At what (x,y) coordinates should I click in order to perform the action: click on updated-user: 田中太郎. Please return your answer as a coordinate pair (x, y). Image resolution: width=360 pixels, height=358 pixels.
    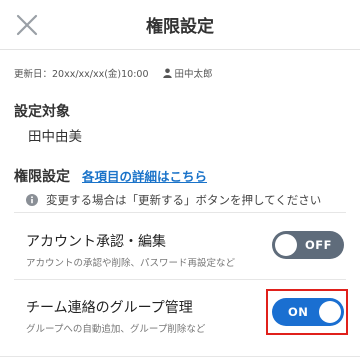
    Looking at the image, I should click on (193, 74).